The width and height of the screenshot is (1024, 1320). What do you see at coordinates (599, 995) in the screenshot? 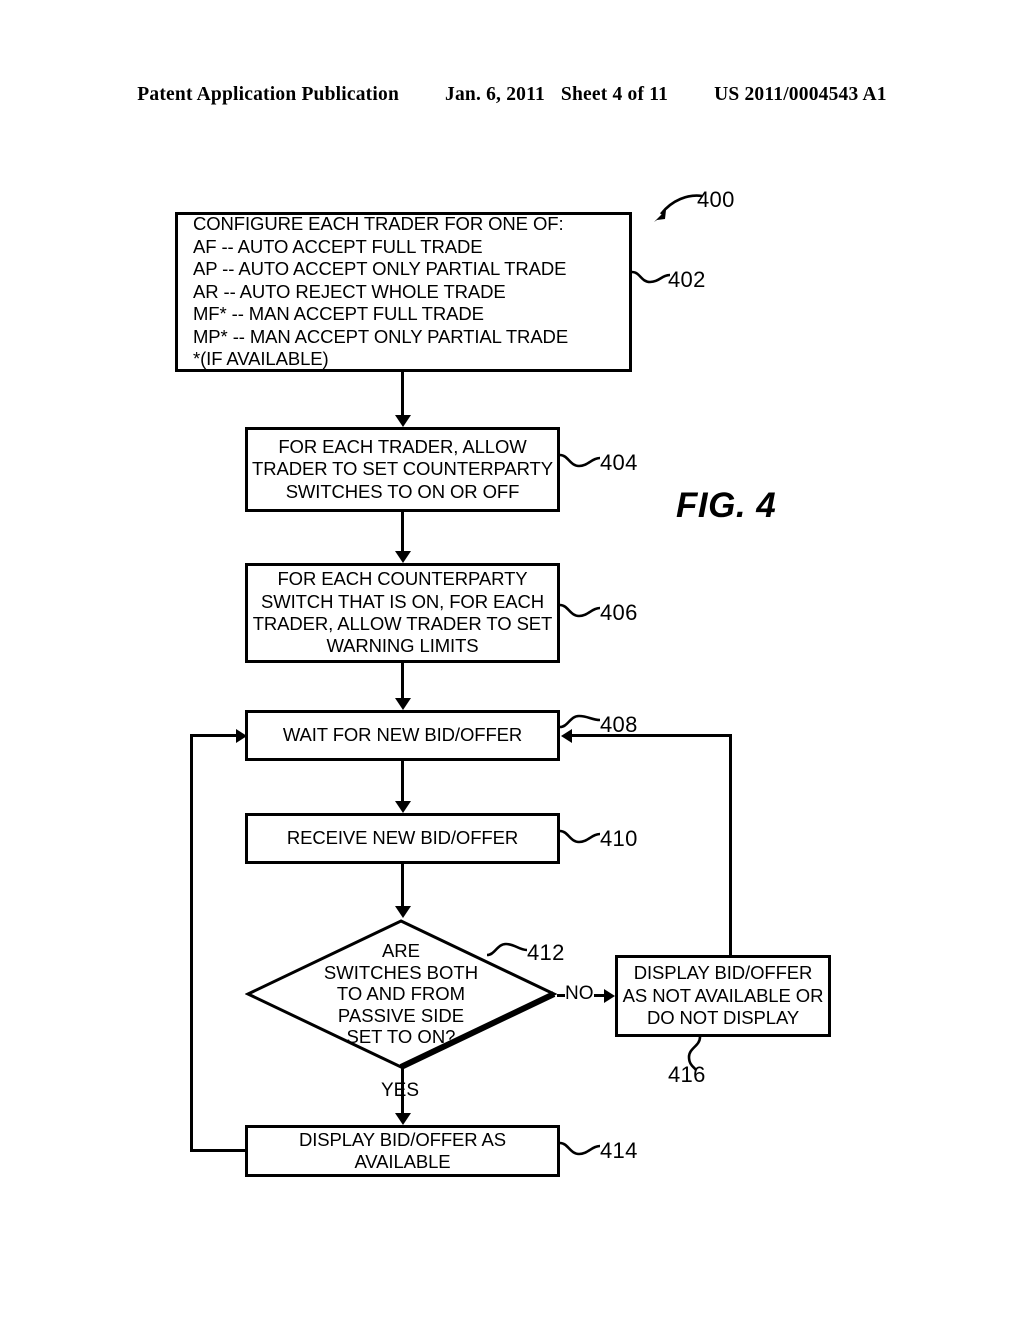
I see `connector-412-no-segment` at bounding box center [599, 995].